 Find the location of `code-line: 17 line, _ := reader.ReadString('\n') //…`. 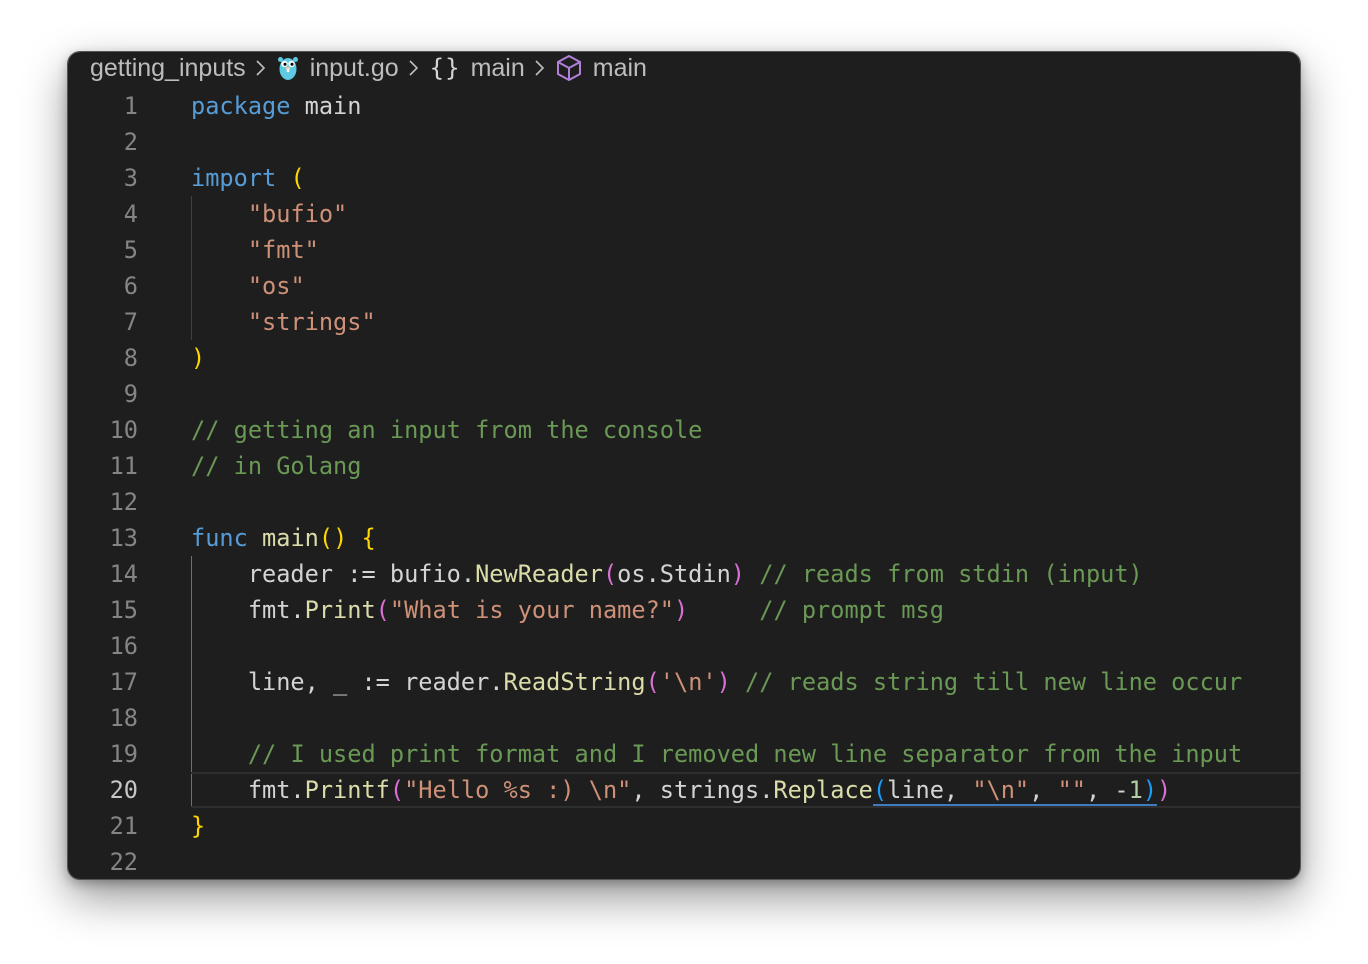

code-line: 17 line, _ := reader.ReadString('\n') //… is located at coordinates (684, 682).